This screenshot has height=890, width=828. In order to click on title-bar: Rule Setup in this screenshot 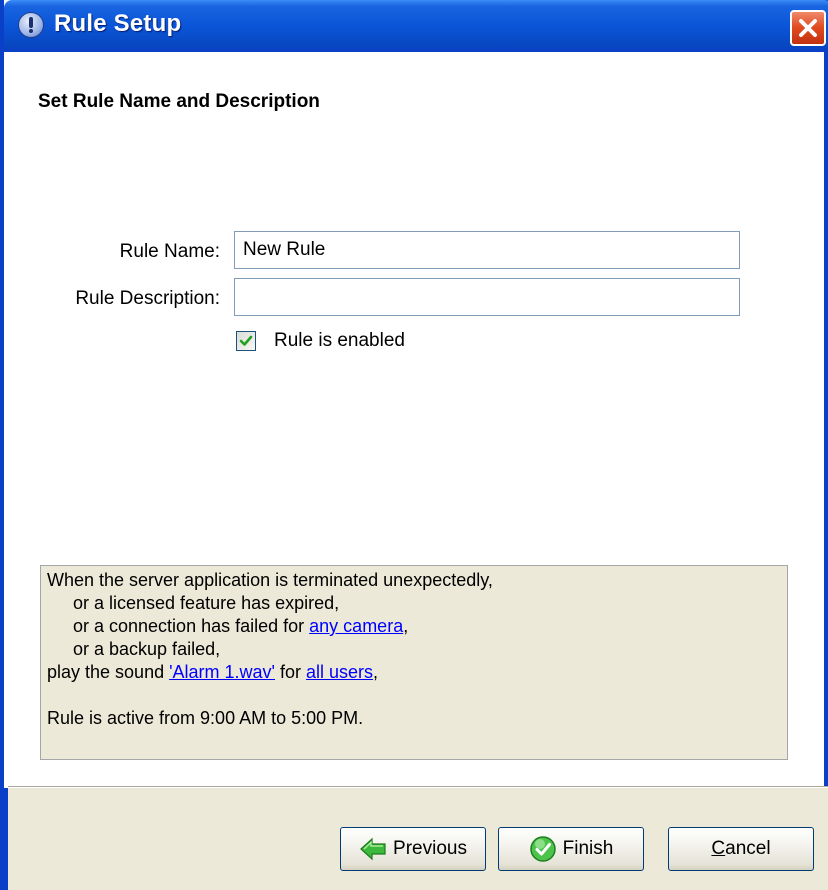, I will do `click(416, 26)`.